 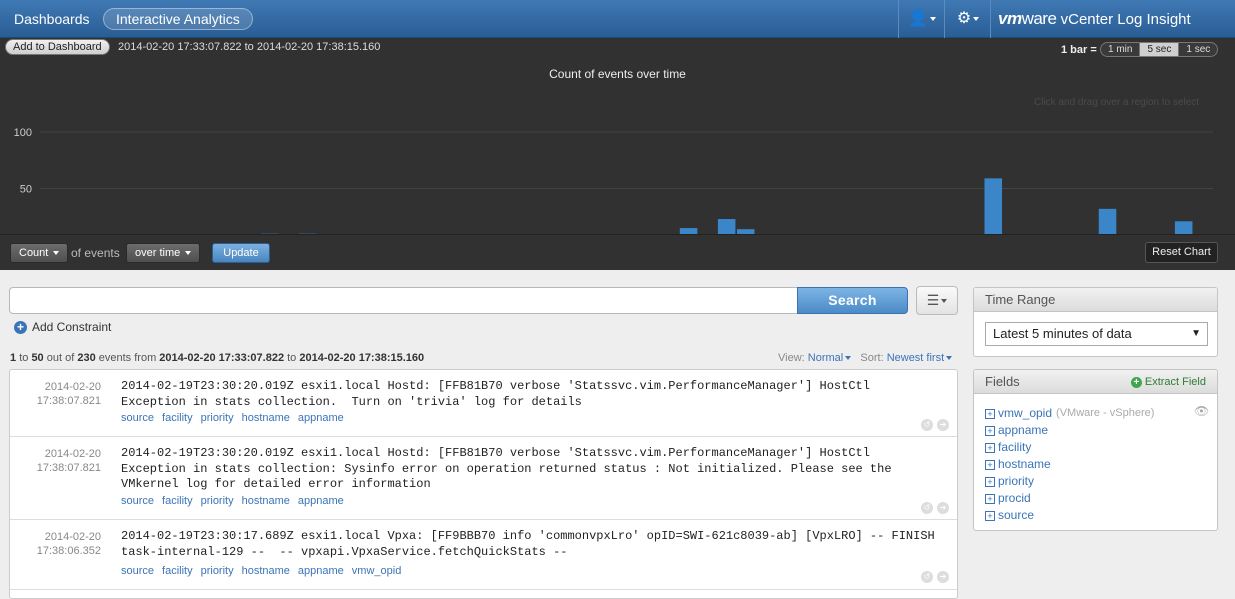 I want to click on settings-menu-button: ⚙, so click(x=968, y=19).